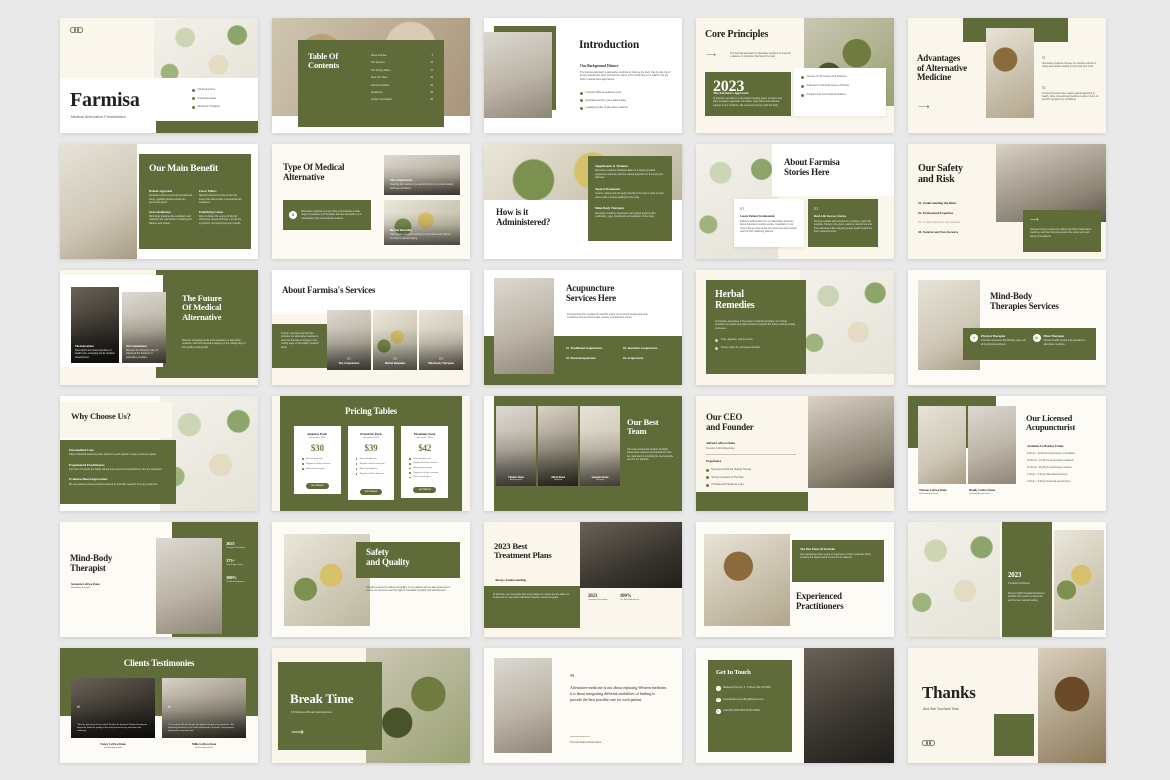  Describe the element at coordinates (929, 494) in the screenshot. I see `lic-role-1: Senior Acupuncturist` at that location.